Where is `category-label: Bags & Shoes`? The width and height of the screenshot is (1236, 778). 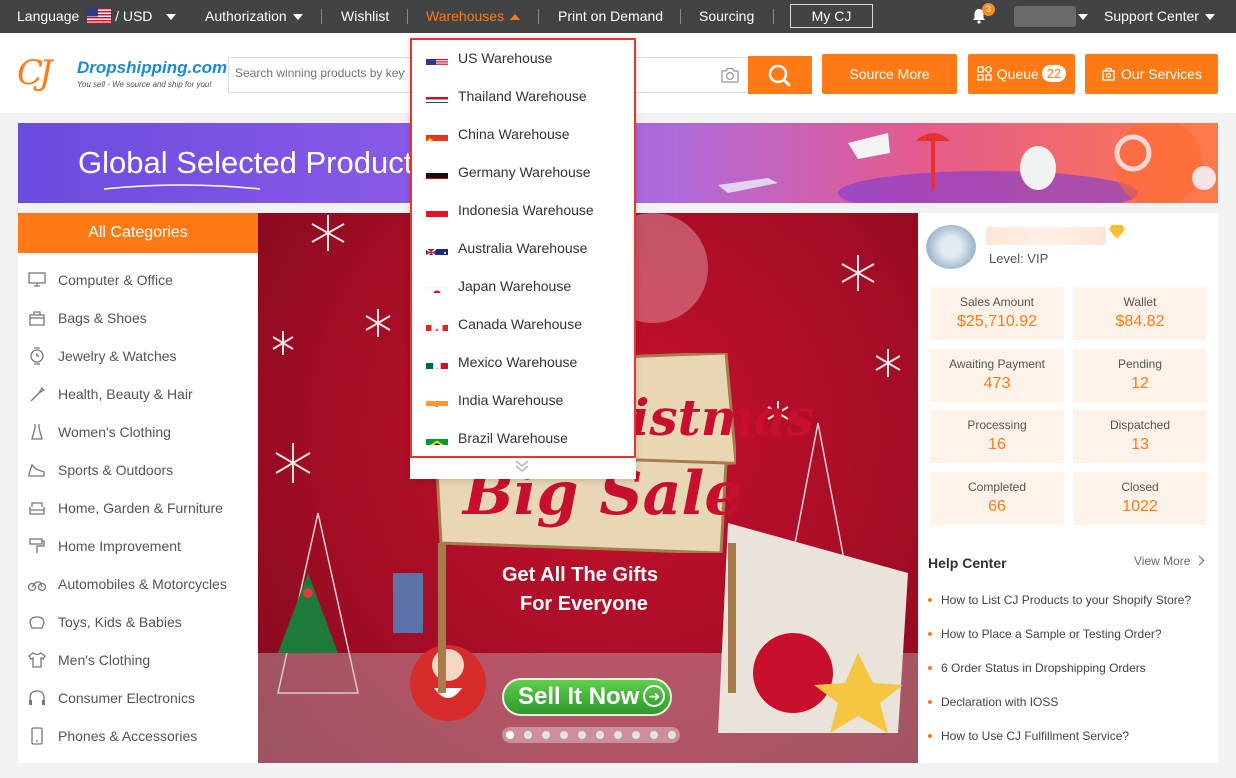
category-label: Bags & Shoes is located at coordinates (102, 318).